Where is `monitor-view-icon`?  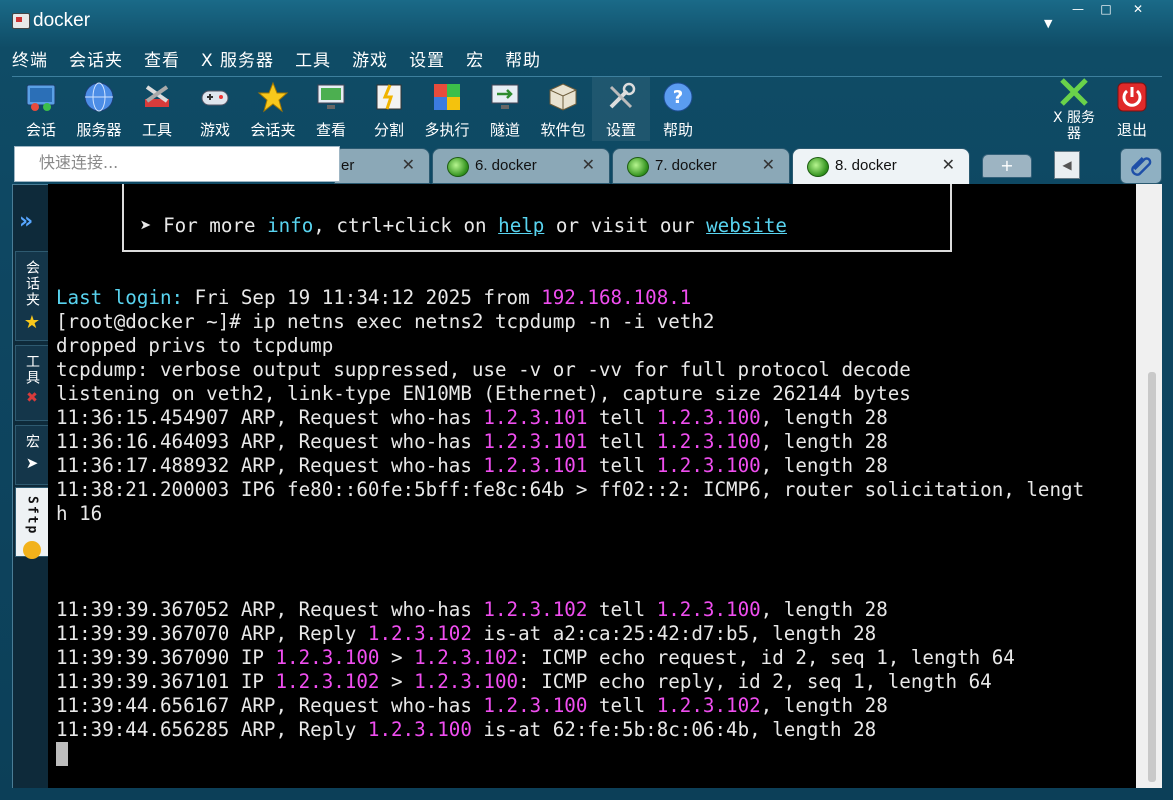 monitor-view-icon is located at coordinates (331, 96).